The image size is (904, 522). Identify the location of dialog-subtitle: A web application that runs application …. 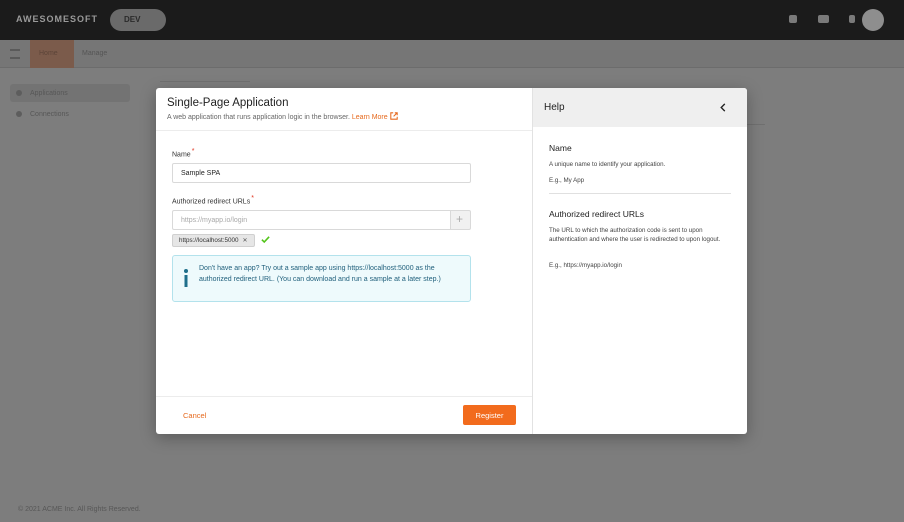
(282, 116).